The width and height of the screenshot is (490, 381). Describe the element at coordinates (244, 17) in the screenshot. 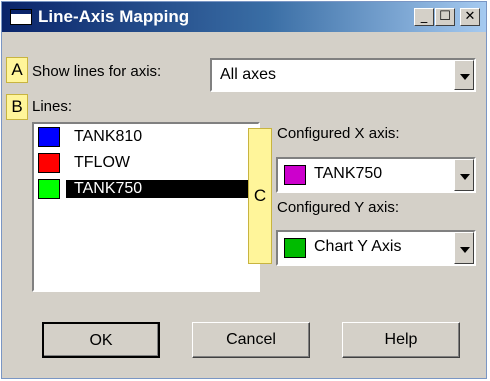

I see `title-bar: Line-Axis Mapping _ ☐ ✕` at that location.